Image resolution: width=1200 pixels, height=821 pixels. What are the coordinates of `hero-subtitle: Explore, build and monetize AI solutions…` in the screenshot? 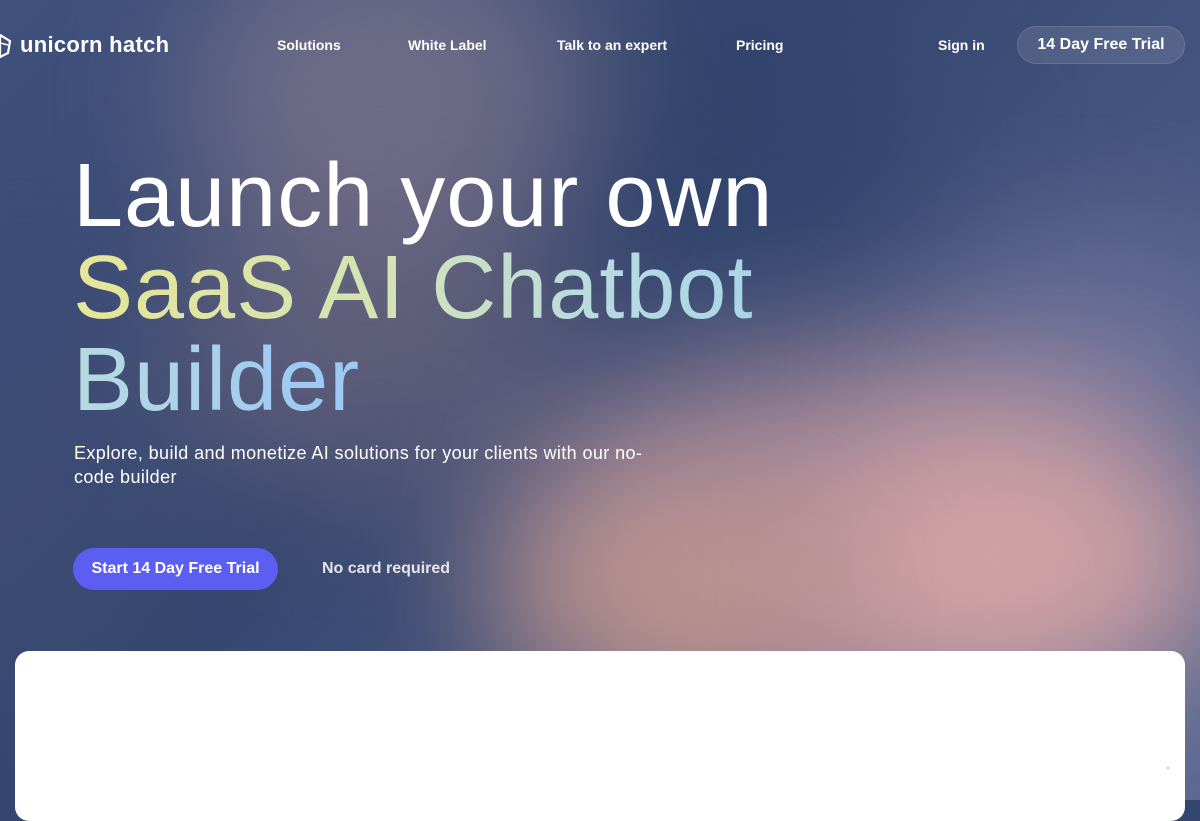 It's located at (358, 465).